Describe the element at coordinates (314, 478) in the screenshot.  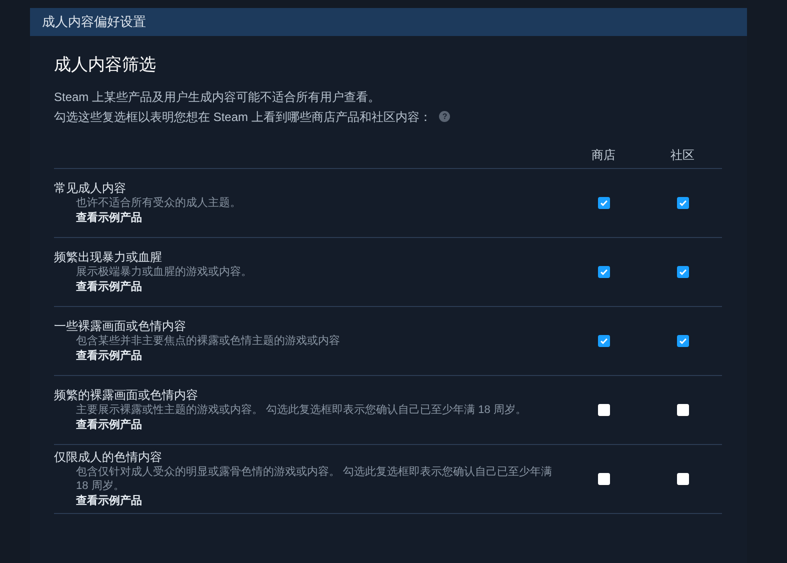
I see `category-description: 包含仅针对成人受众的明显或露骨色情的游戏或内容。 勾选此复选框即表示您确认自己已至少年满 18 周岁。` at that location.